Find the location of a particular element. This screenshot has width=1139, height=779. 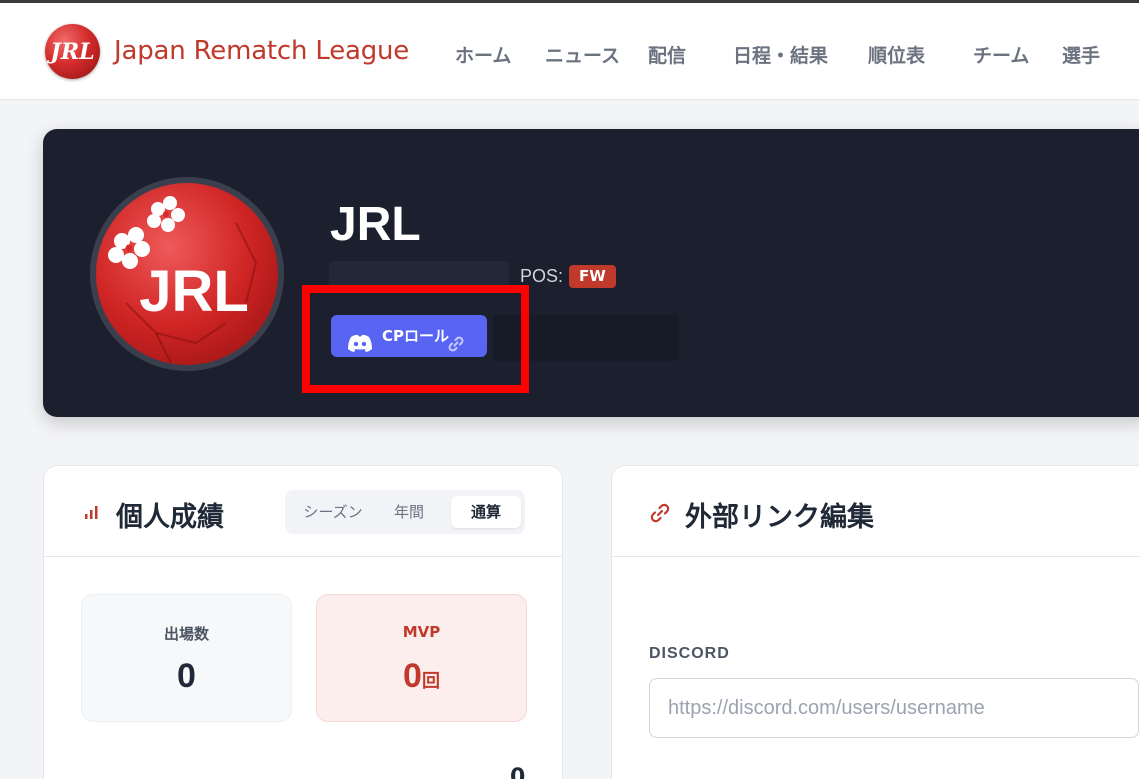

stat-value: 0 is located at coordinates (186, 676).